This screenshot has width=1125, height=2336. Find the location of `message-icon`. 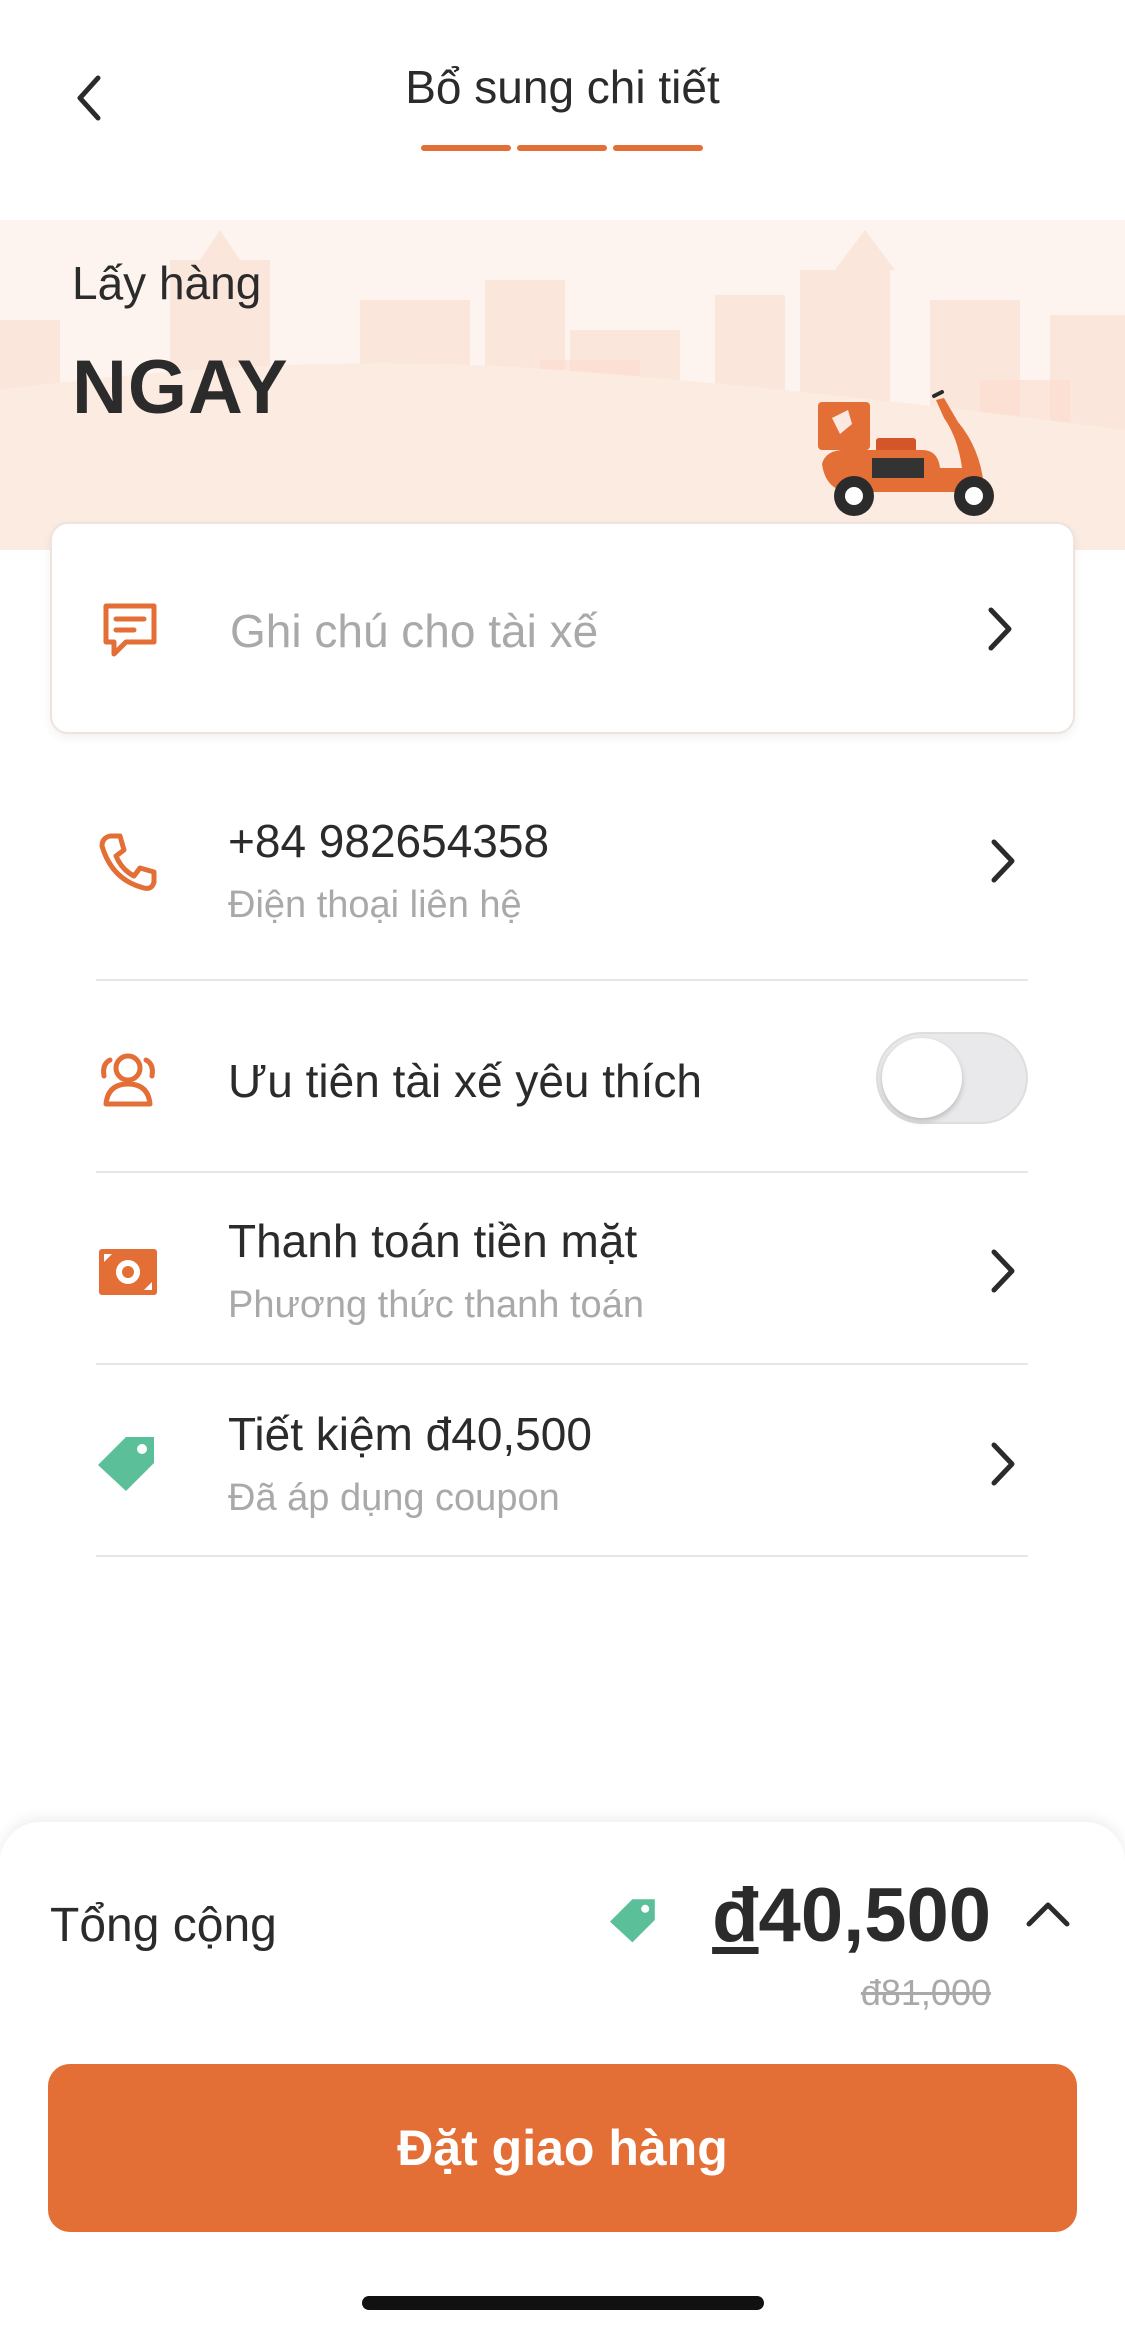

message-icon is located at coordinates (130, 632).